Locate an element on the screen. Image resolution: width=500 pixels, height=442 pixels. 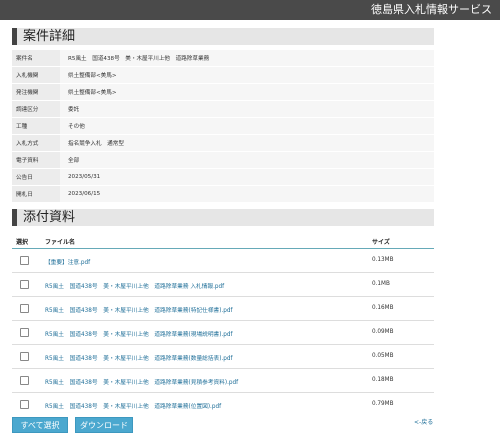
detail-row: 案件名 R5風土 国道438号 美・木屋平川上他 道路除草業務 is located at coordinates (223, 58).